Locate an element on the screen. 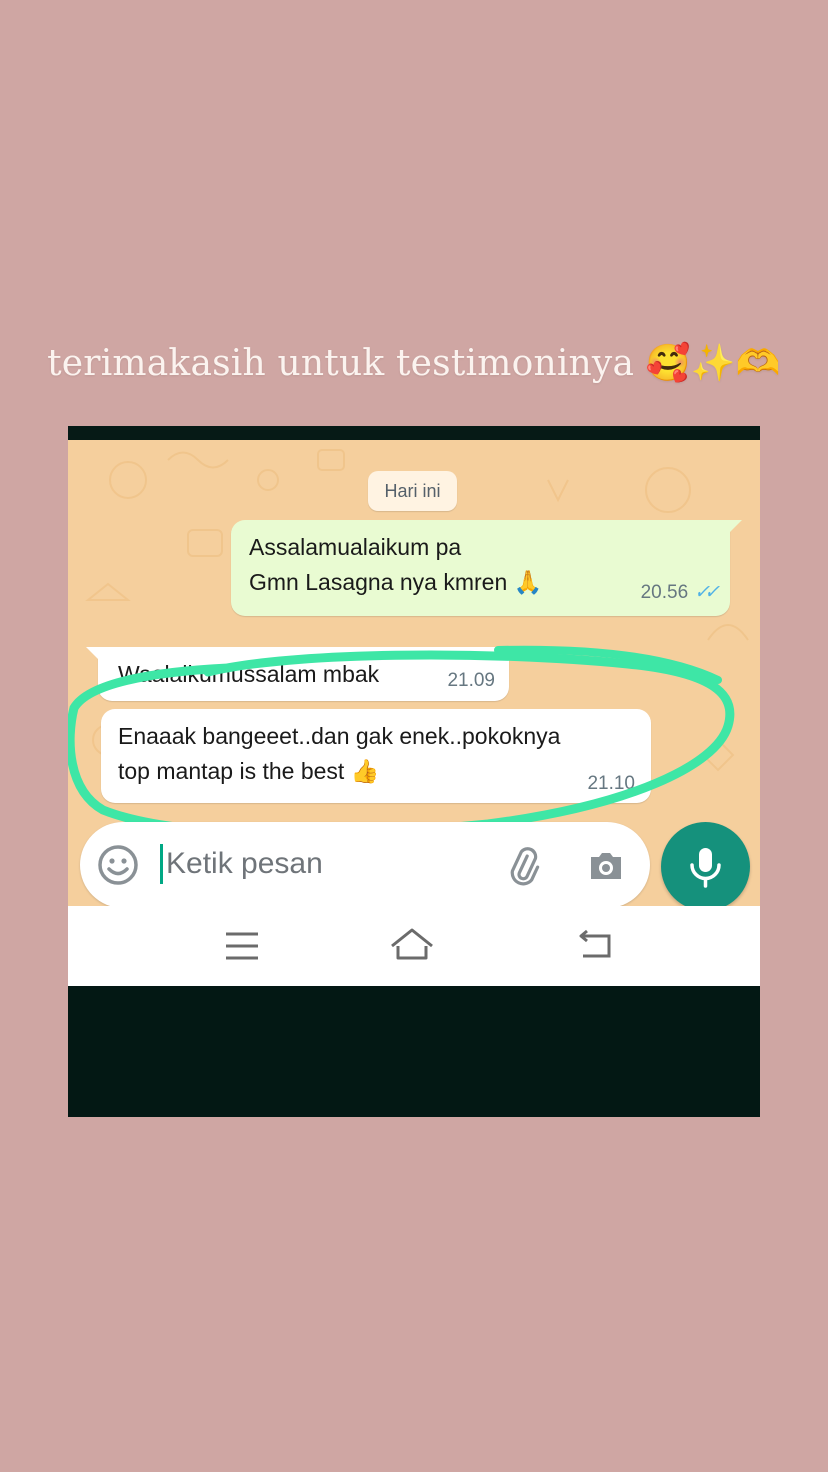 Image resolution: width=828 pixels, height=1472 pixels. date-separator: Hari ini is located at coordinates (412, 491).